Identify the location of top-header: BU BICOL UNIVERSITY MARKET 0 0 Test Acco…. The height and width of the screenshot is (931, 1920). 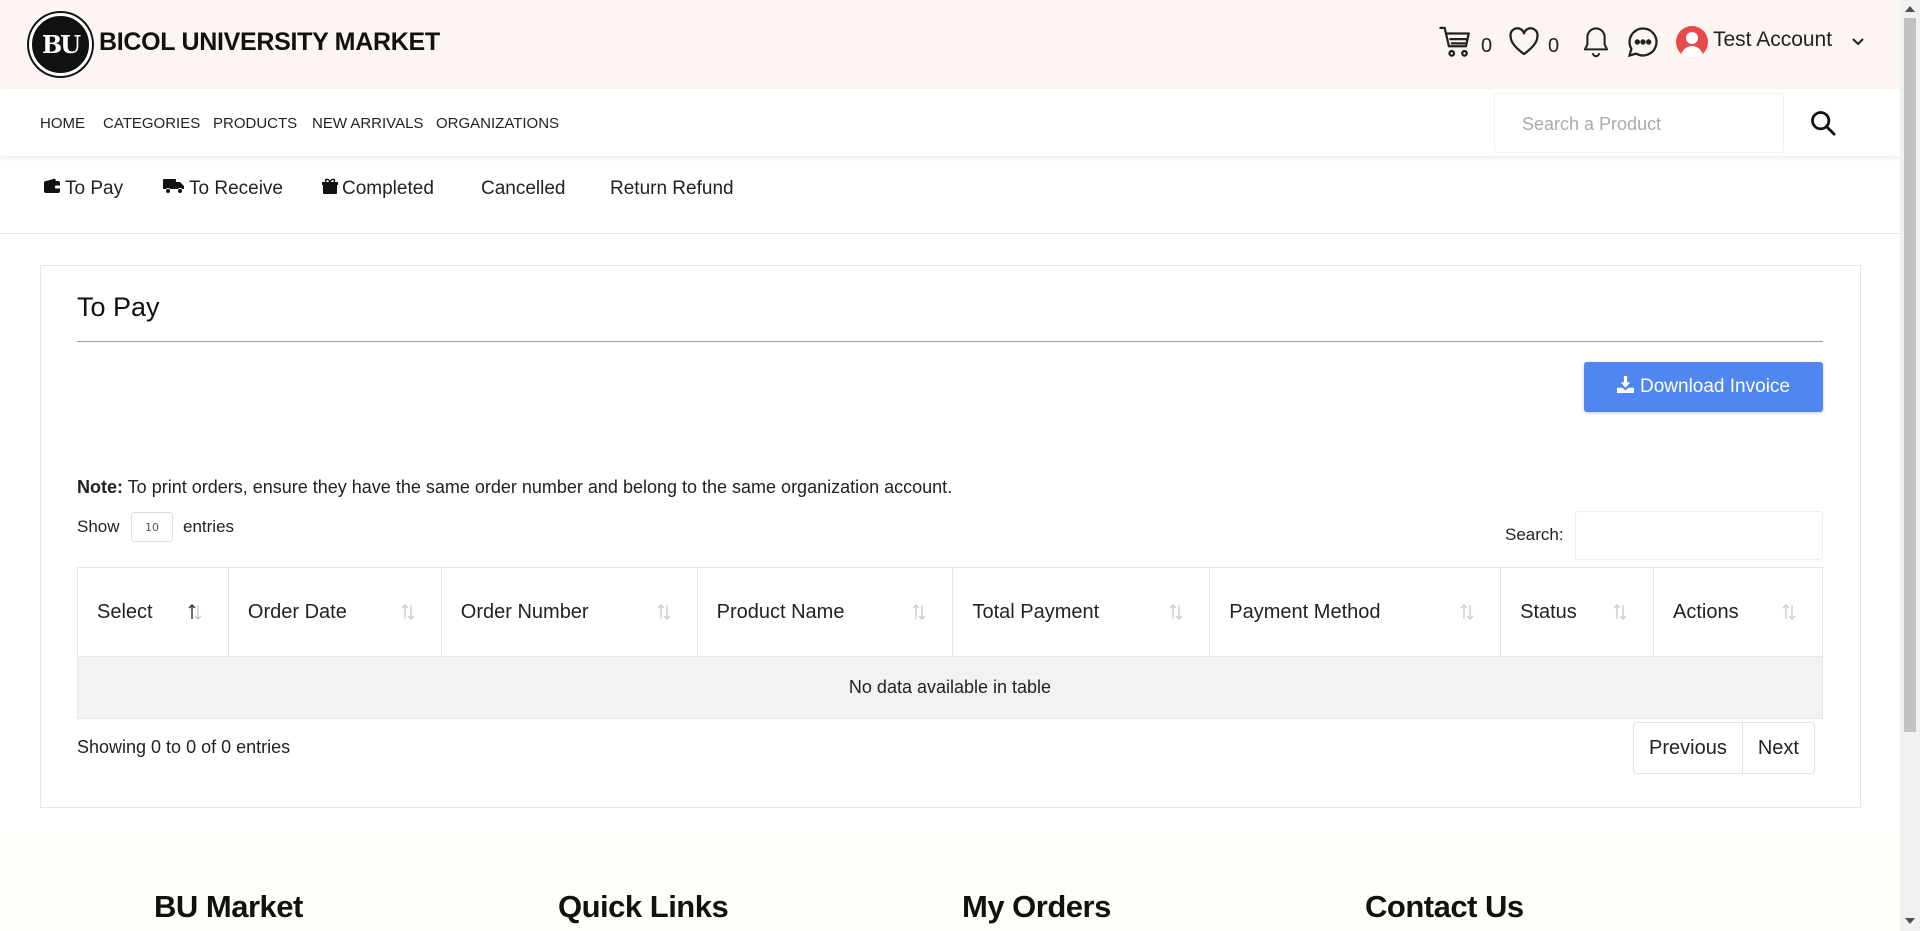
(950, 44).